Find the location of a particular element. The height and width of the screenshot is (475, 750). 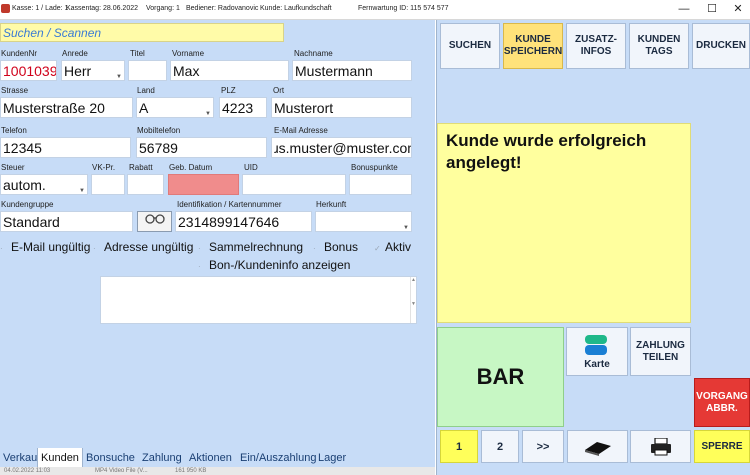

checkbox-bonus: · Bonus is located at coordinates (335, 247).